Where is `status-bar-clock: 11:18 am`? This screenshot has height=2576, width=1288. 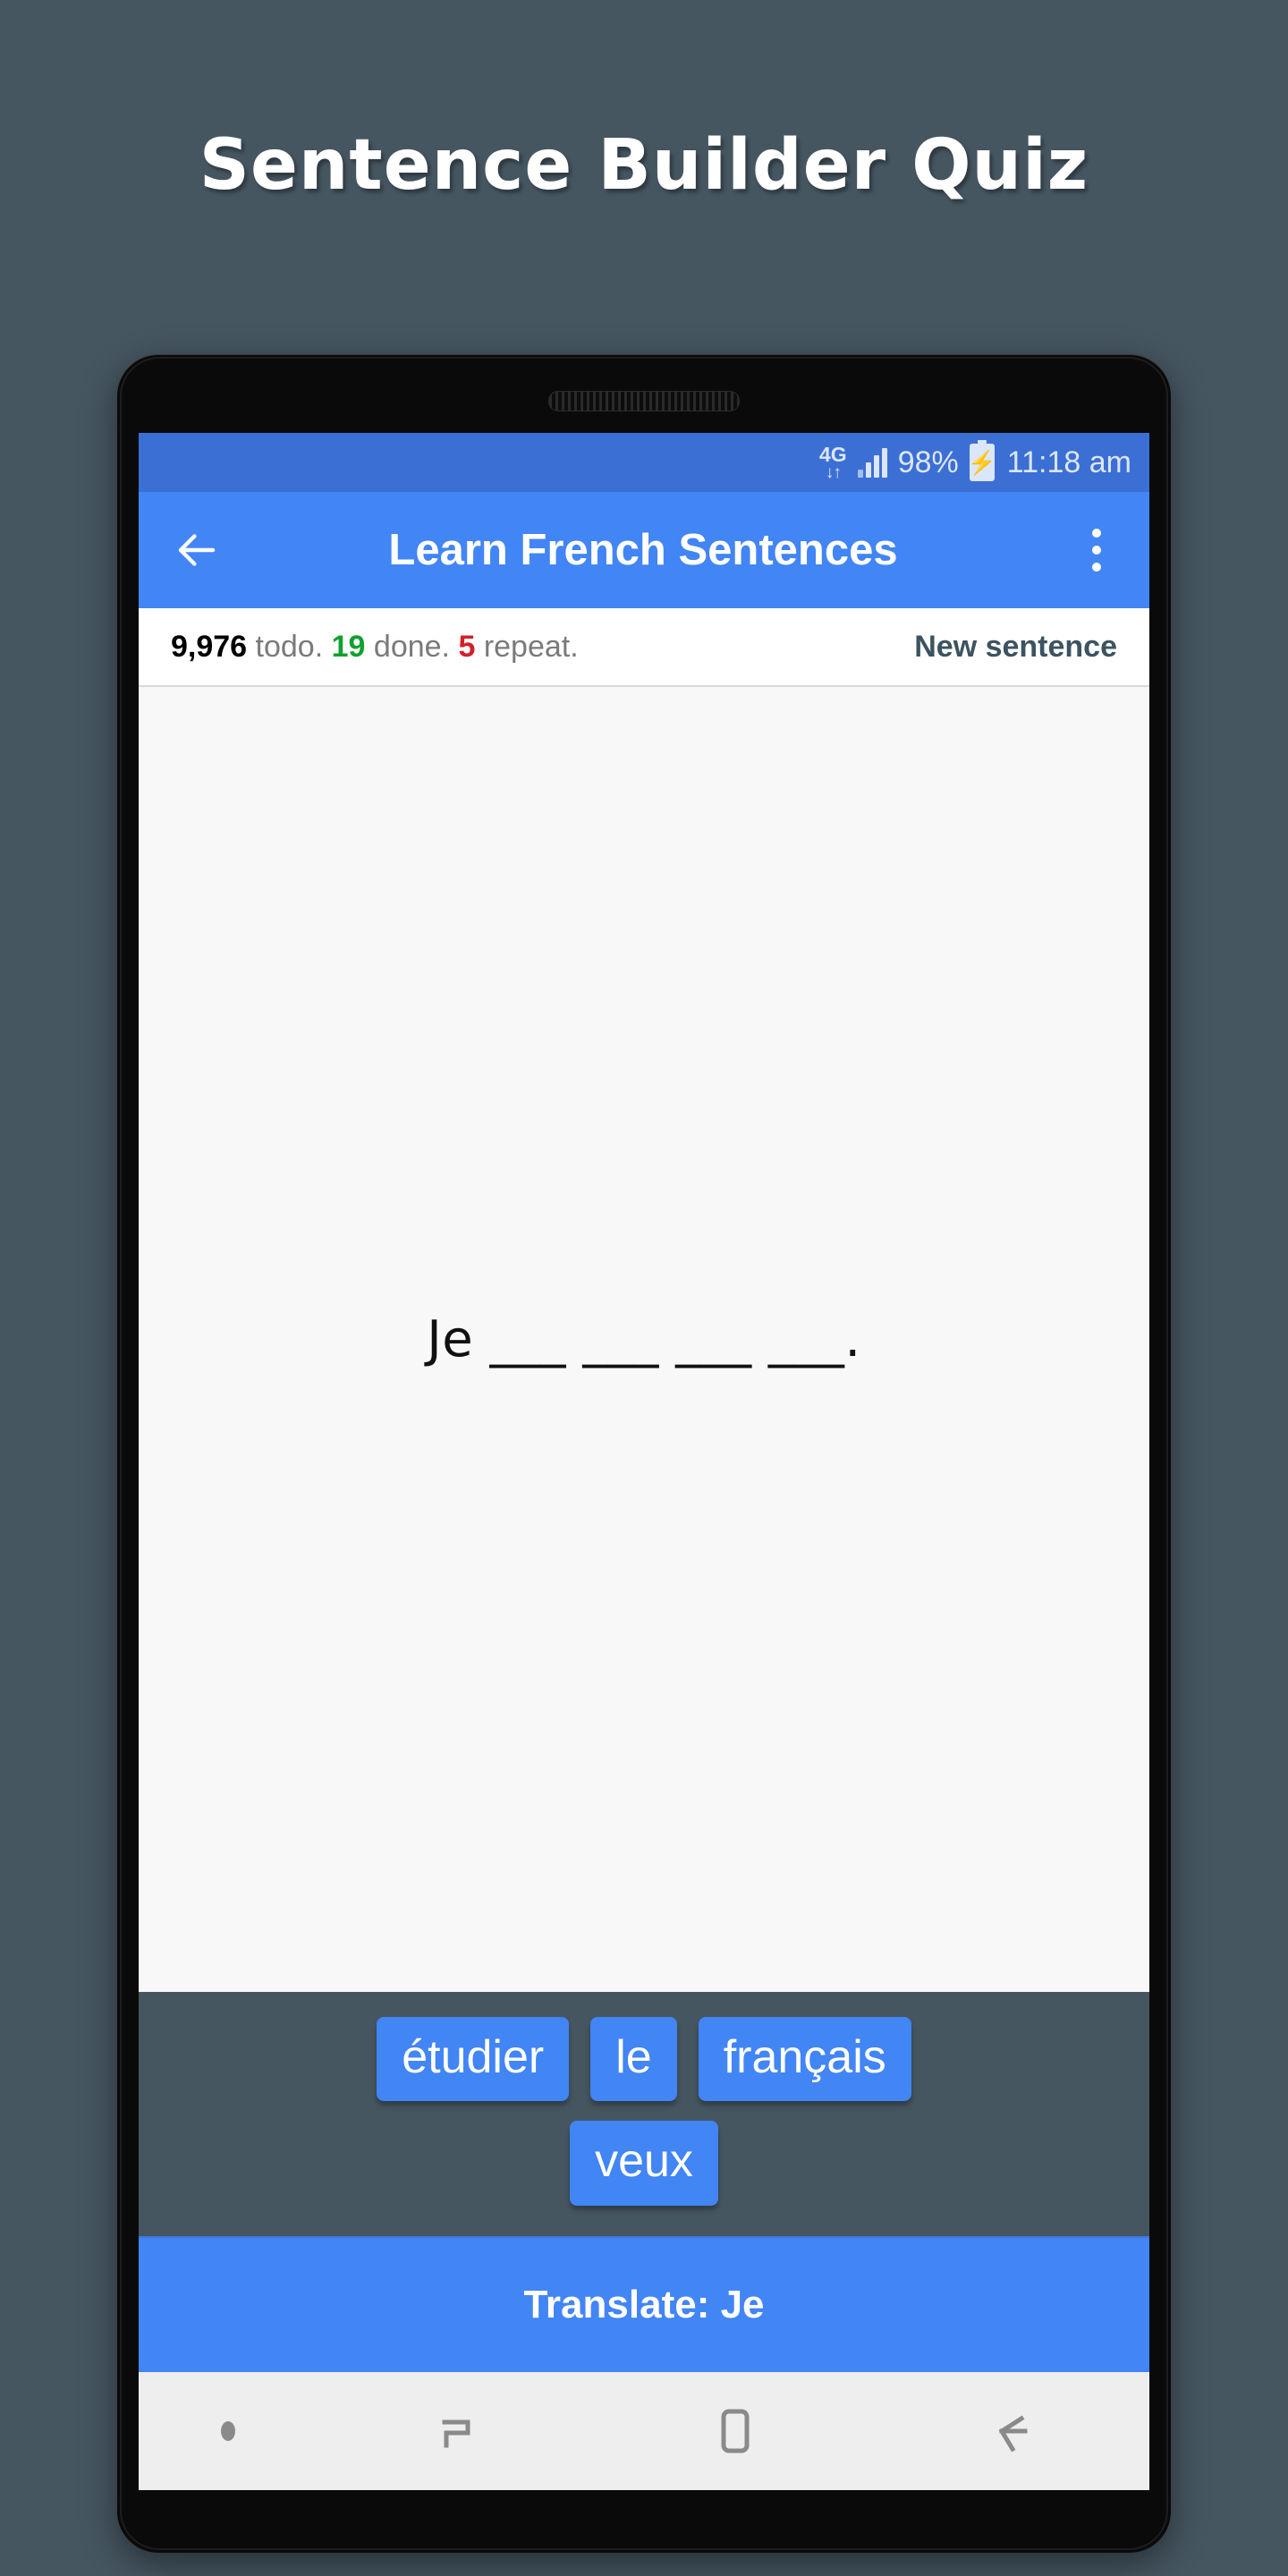 status-bar-clock: 11:18 am is located at coordinates (1068, 462).